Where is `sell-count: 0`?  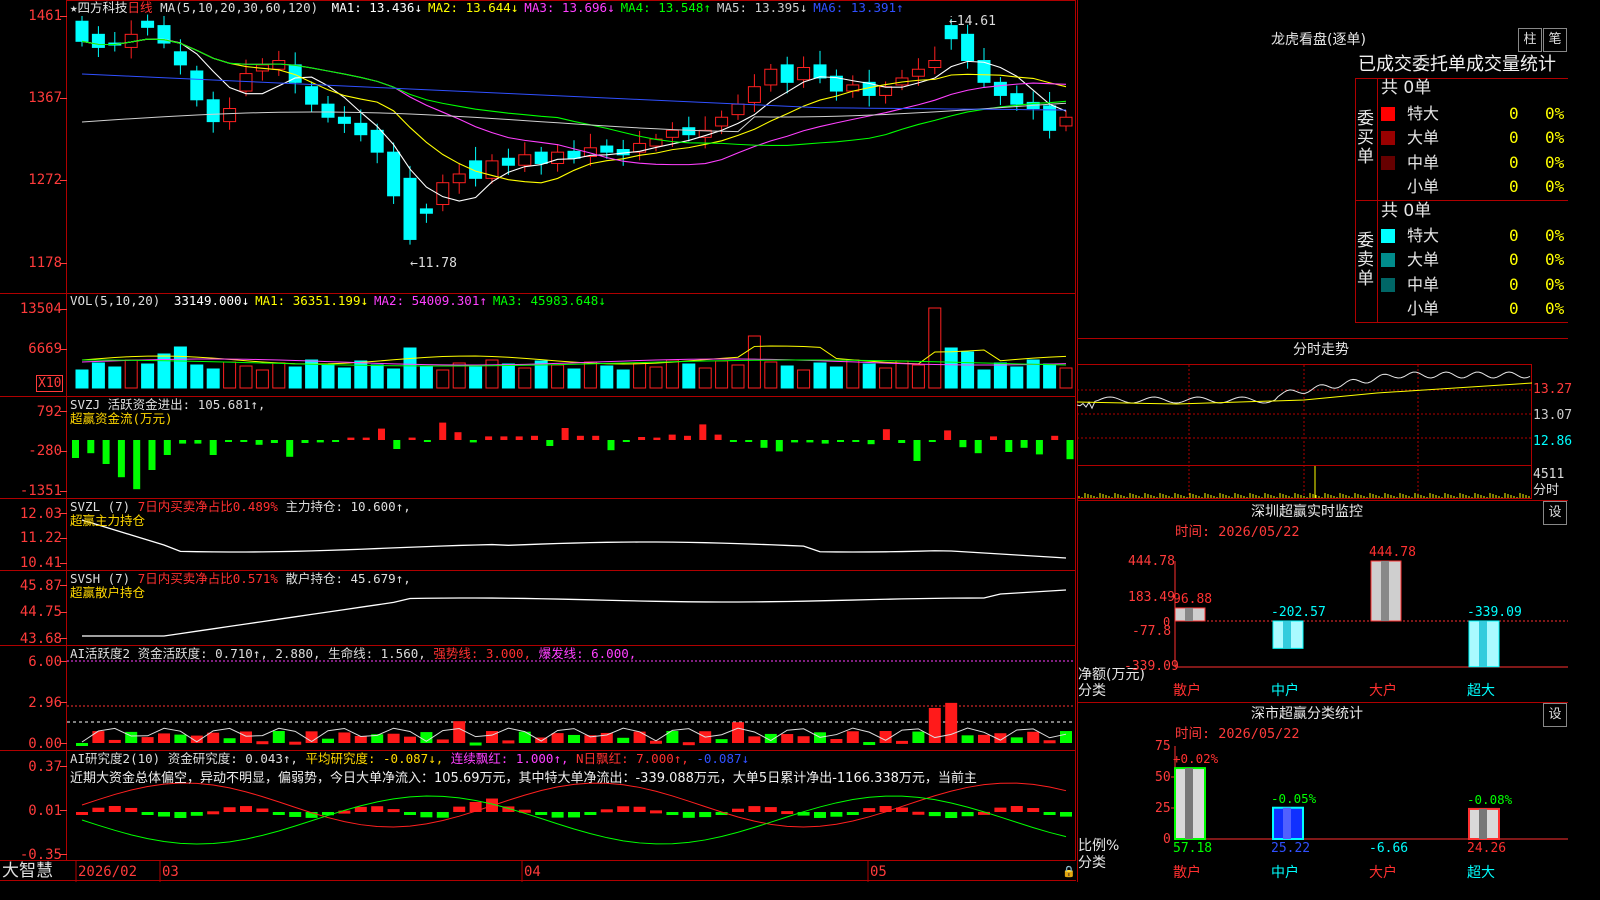
sell-count: 0 is located at coordinates (1514, 308).